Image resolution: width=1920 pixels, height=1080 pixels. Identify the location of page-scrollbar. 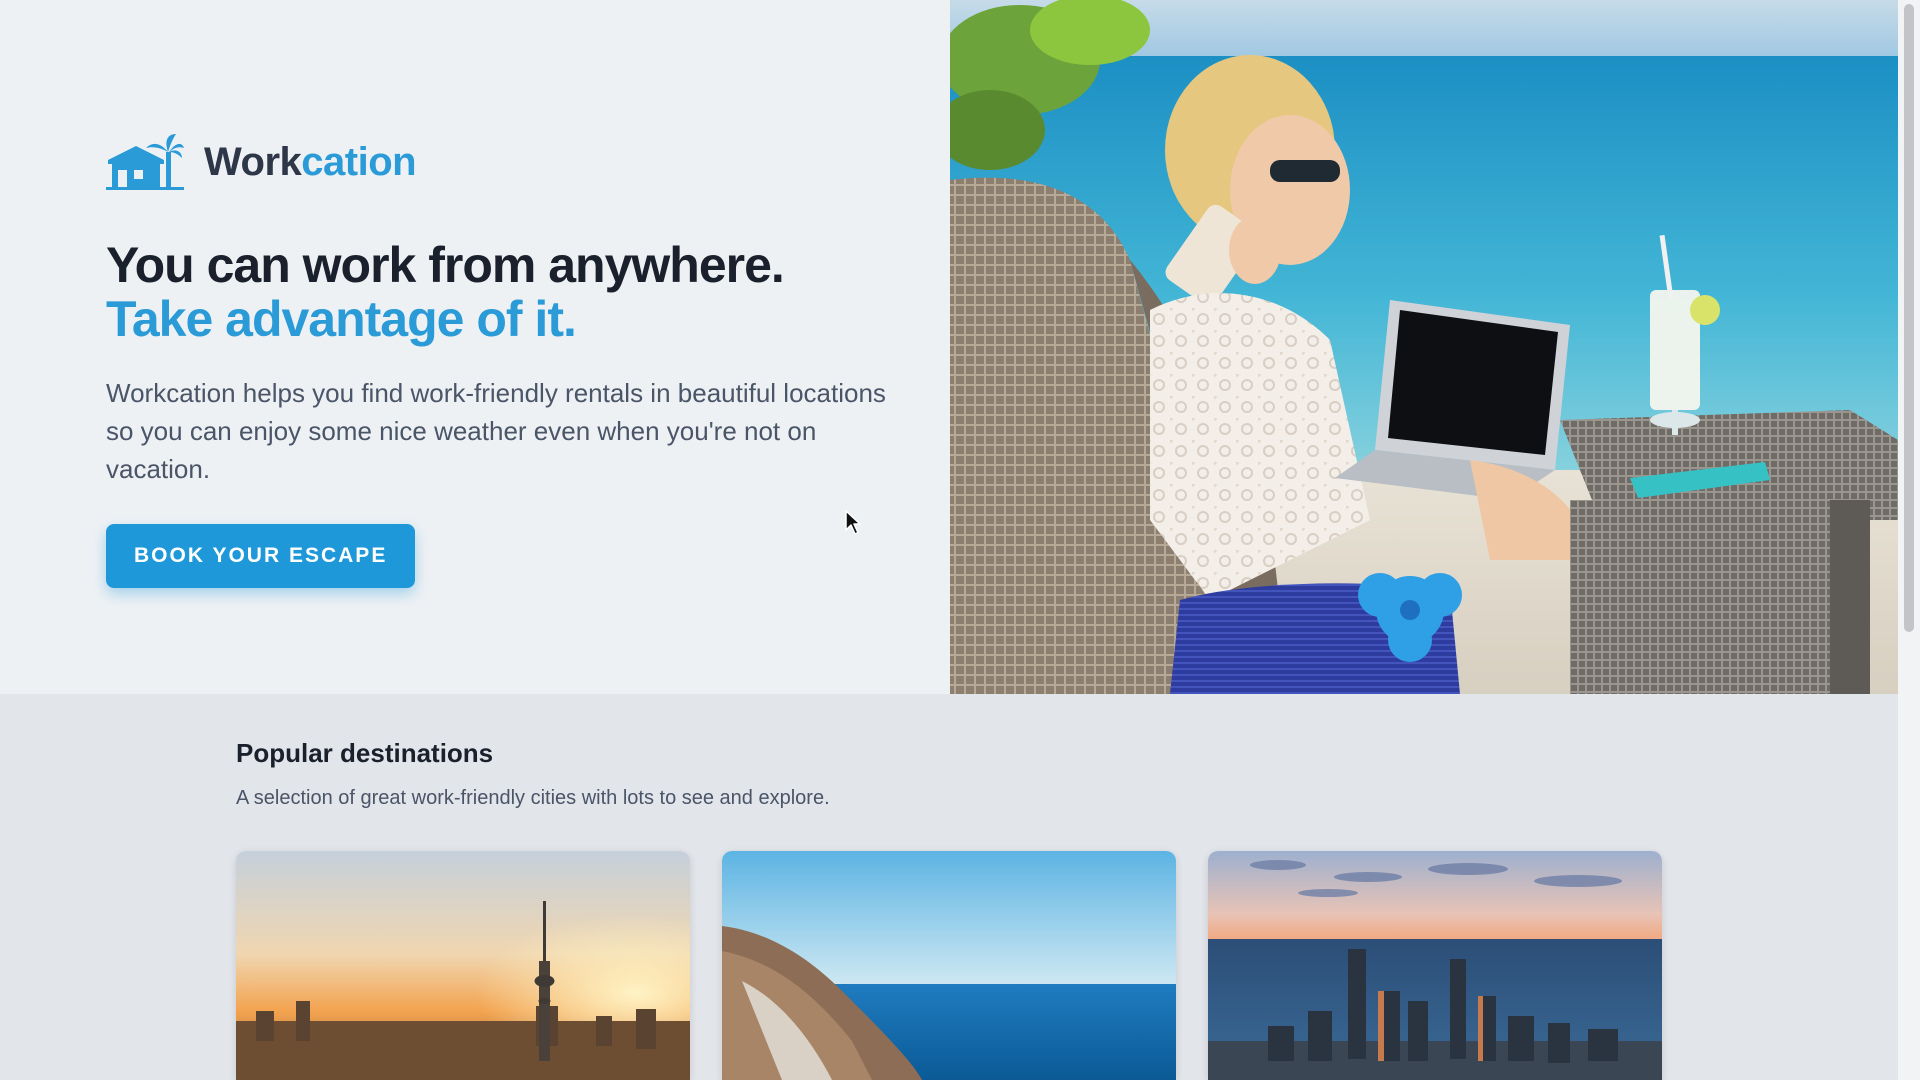
(1909, 540).